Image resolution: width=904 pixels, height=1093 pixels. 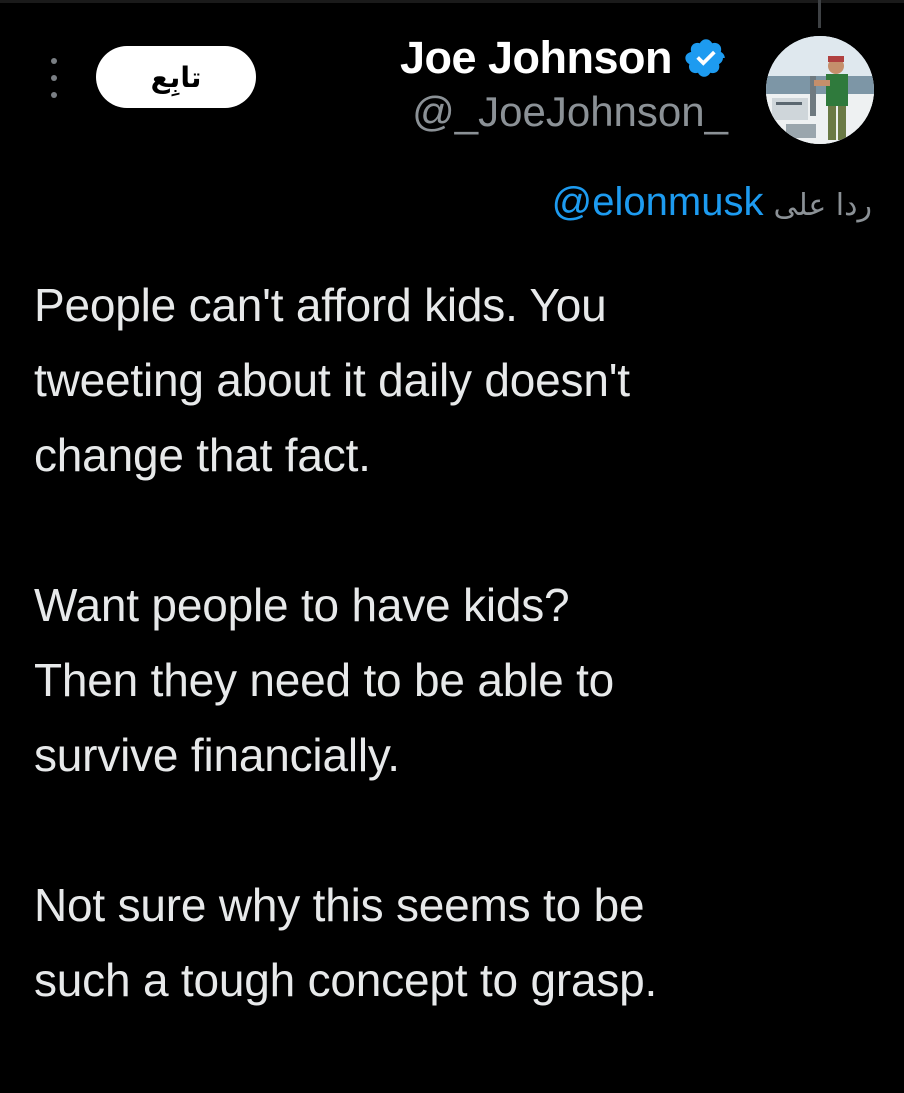 I want to click on follow-button-label: تابِع, so click(x=176, y=77).